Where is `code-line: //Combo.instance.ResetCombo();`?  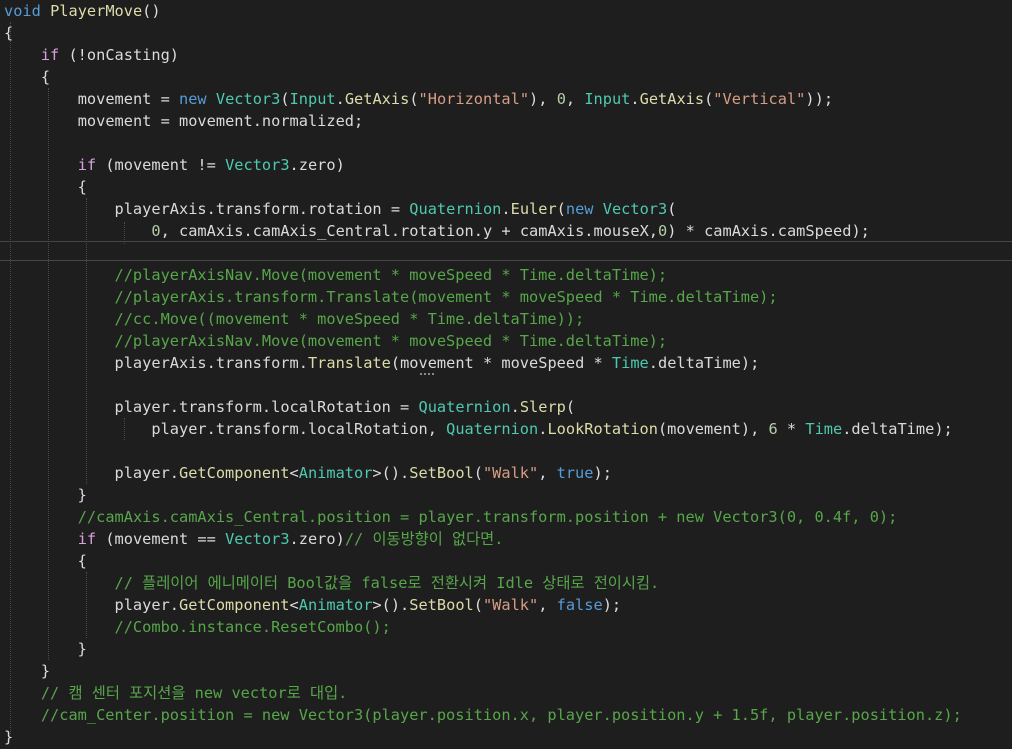
code-line: //Combo.instance.ResetCombo(); is located at coordinates (508, 627).